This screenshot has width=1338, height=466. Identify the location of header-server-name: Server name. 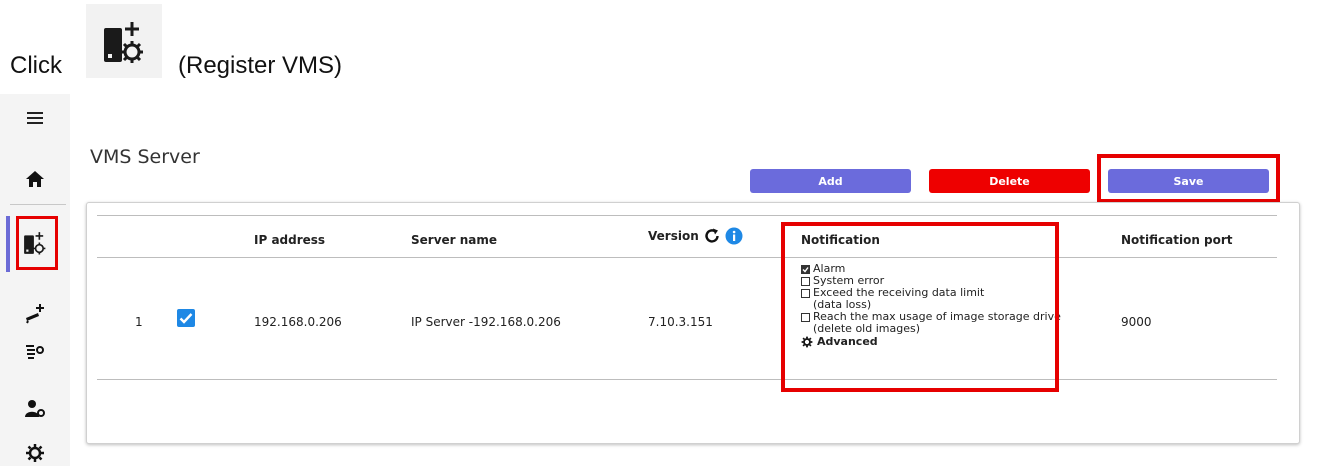
(454, 240).